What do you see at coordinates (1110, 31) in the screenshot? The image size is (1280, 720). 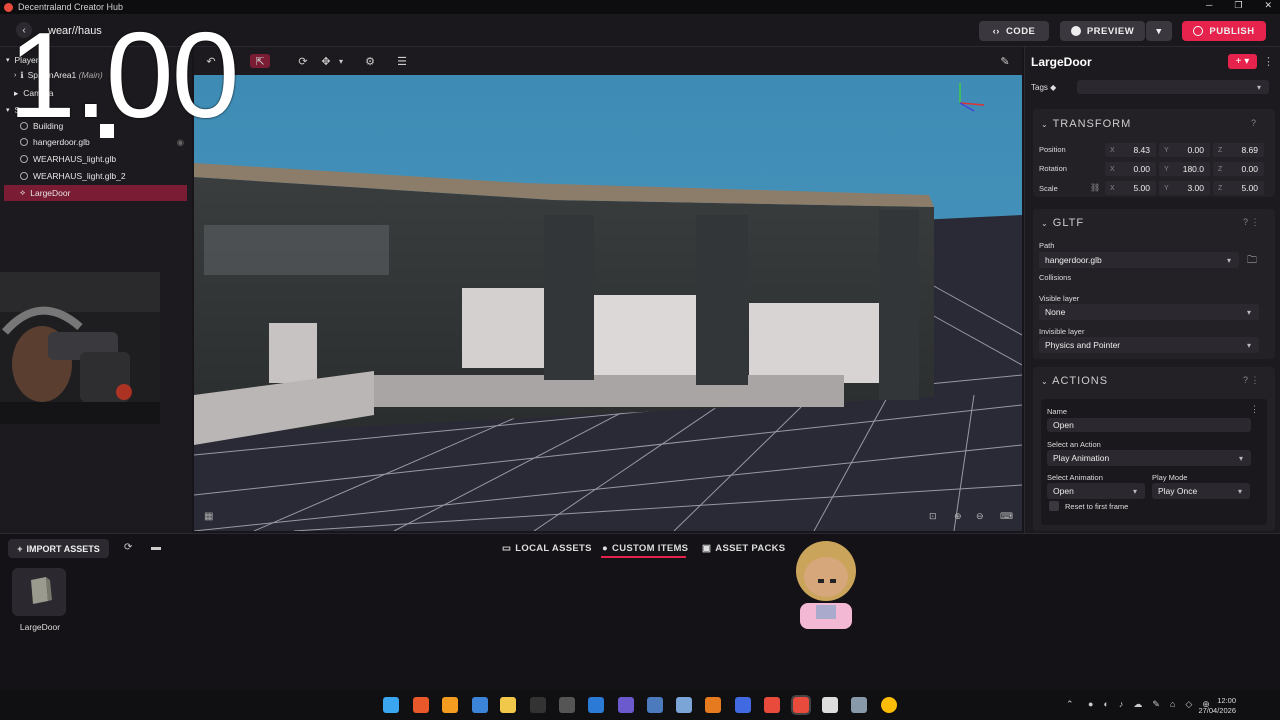 I see `preview-label: PREVIEW` at bounding box center [1110, 31].